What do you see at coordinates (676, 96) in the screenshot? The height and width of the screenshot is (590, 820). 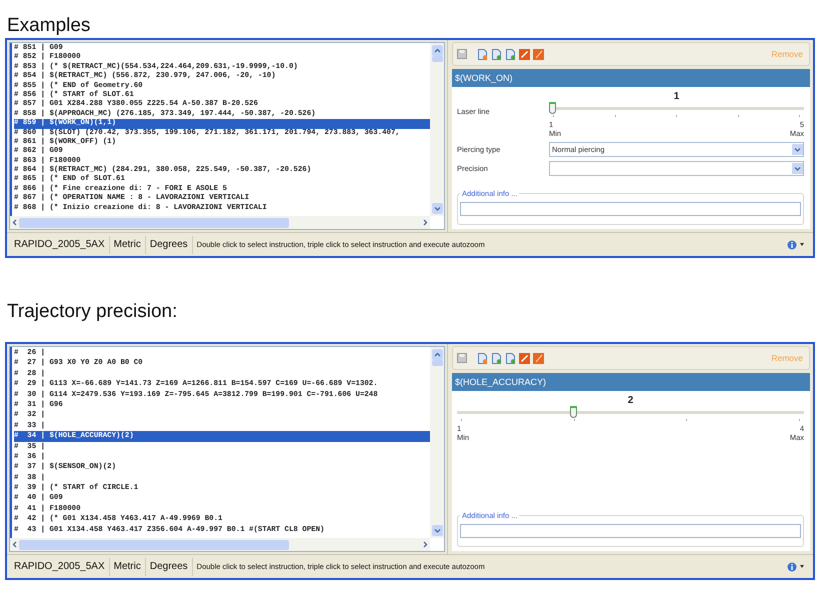 I see `slider-value: 1` at bounding box center [676, 96].